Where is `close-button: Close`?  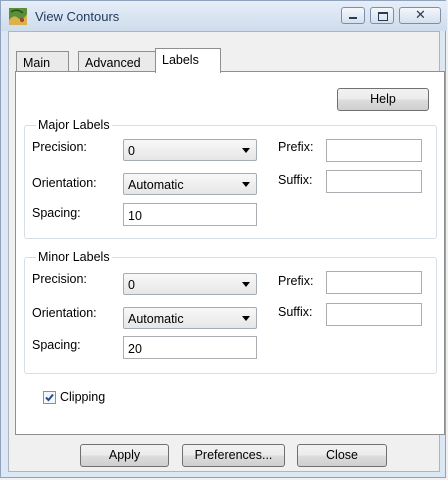 close-button: Close is located at coordinates (342, 455).